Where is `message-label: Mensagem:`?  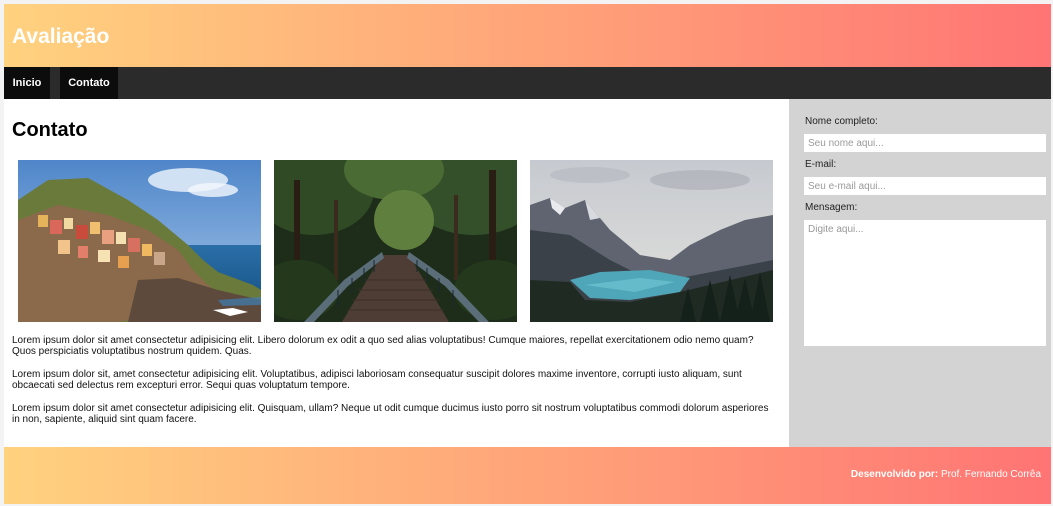 message-label: Mensagem: is located at coordinates (831, 207).